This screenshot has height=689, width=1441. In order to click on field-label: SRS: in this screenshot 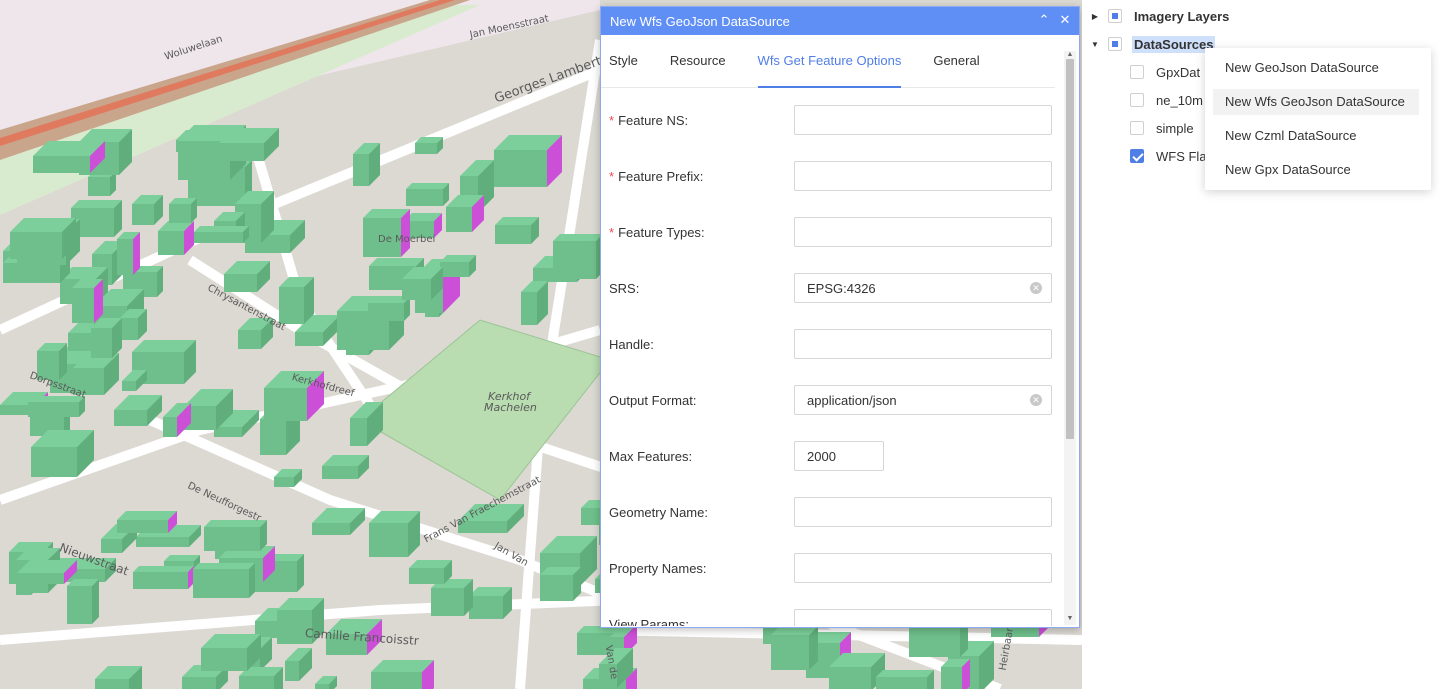, I will do `click(624, 288)`.